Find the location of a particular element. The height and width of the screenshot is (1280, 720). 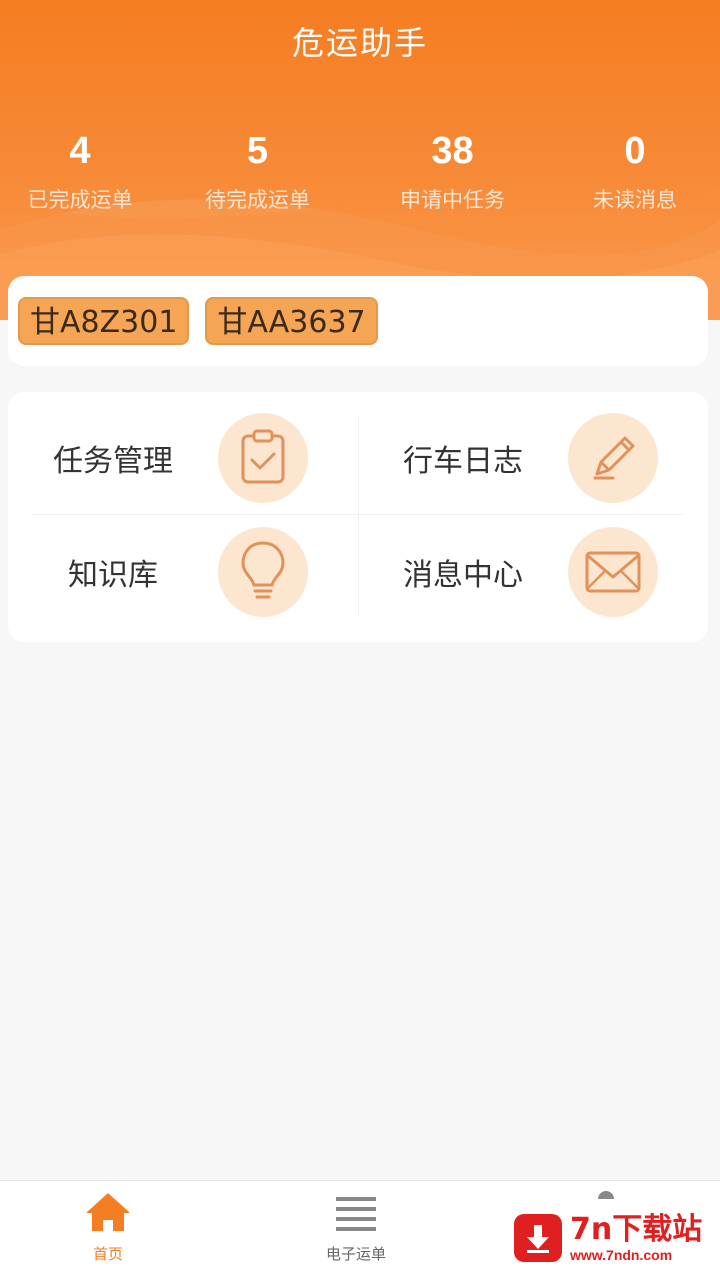

nav-label: 电子运单 is located at coordinates (355, 1254).